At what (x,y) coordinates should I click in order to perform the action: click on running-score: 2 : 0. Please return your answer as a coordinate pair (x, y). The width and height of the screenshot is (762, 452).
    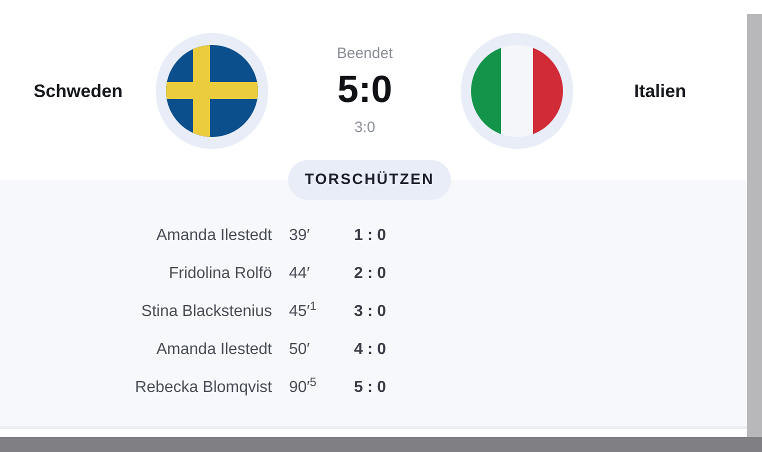
    Looking at the image, I should click on (370, 274).